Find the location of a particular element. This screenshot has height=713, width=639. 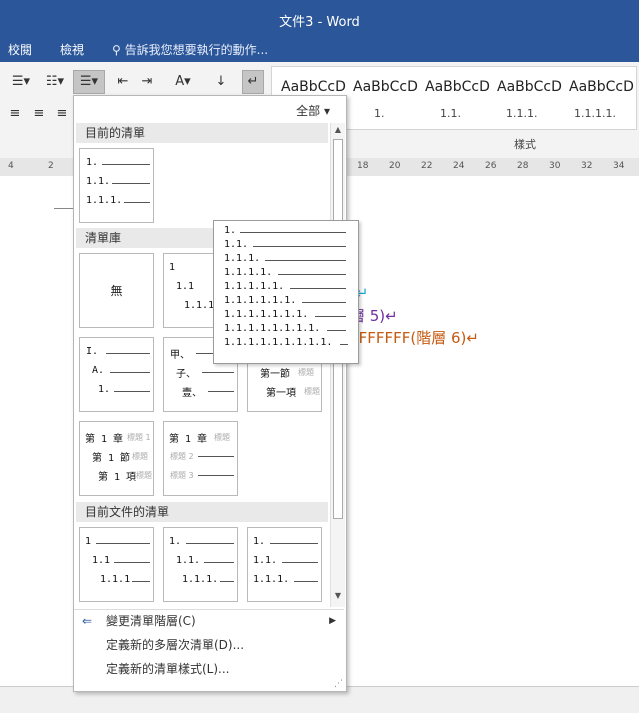

preview-level-label: 1. is located at coordinates (230, 230).